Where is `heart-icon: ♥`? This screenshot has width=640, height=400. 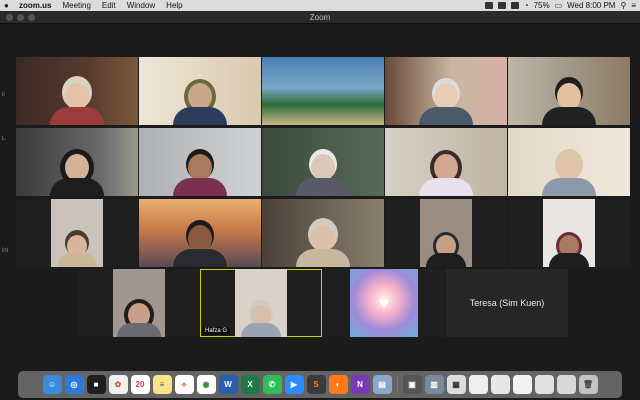 heart-icon: ♥ is located at coordinates (384, 302).